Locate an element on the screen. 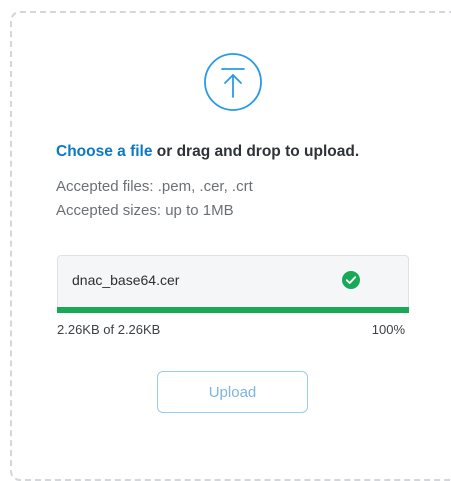 The width and height of the screenshot is (451, 481). upload-percent-text: 100% is located at coordinates (388, 329).